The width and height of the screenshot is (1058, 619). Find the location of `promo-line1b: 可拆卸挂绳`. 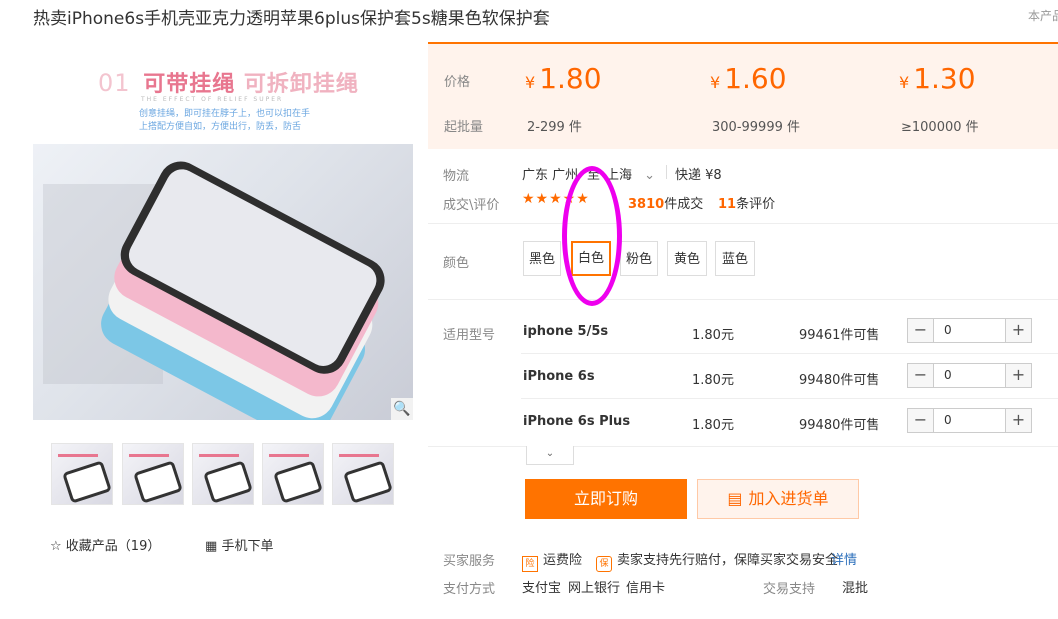

promo-line1b: 可拆卸挂绳 is located at coordinates (301, 84).